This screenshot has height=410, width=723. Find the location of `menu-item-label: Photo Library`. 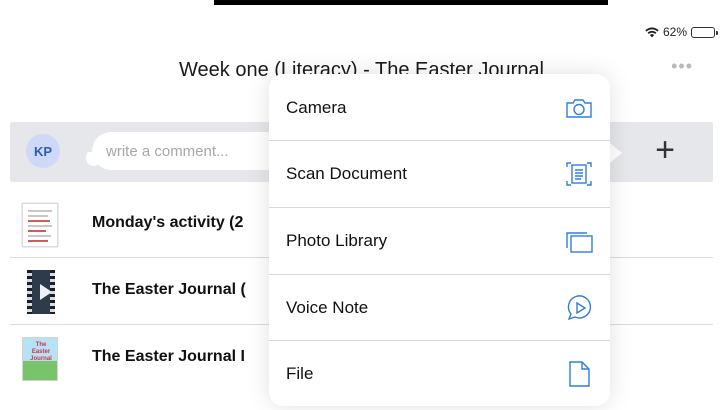

menu-item-label: Photo Library is located at coordinates (337, 240).